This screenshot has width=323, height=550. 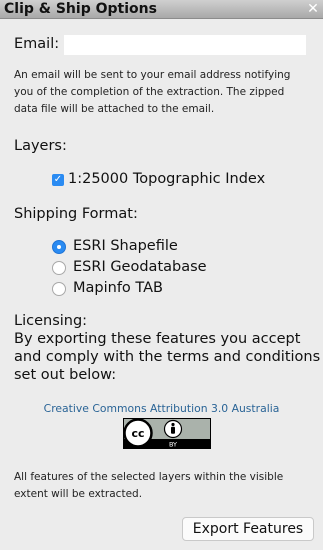 I want to click on email-label: Email:, so click(x=37, y=44).